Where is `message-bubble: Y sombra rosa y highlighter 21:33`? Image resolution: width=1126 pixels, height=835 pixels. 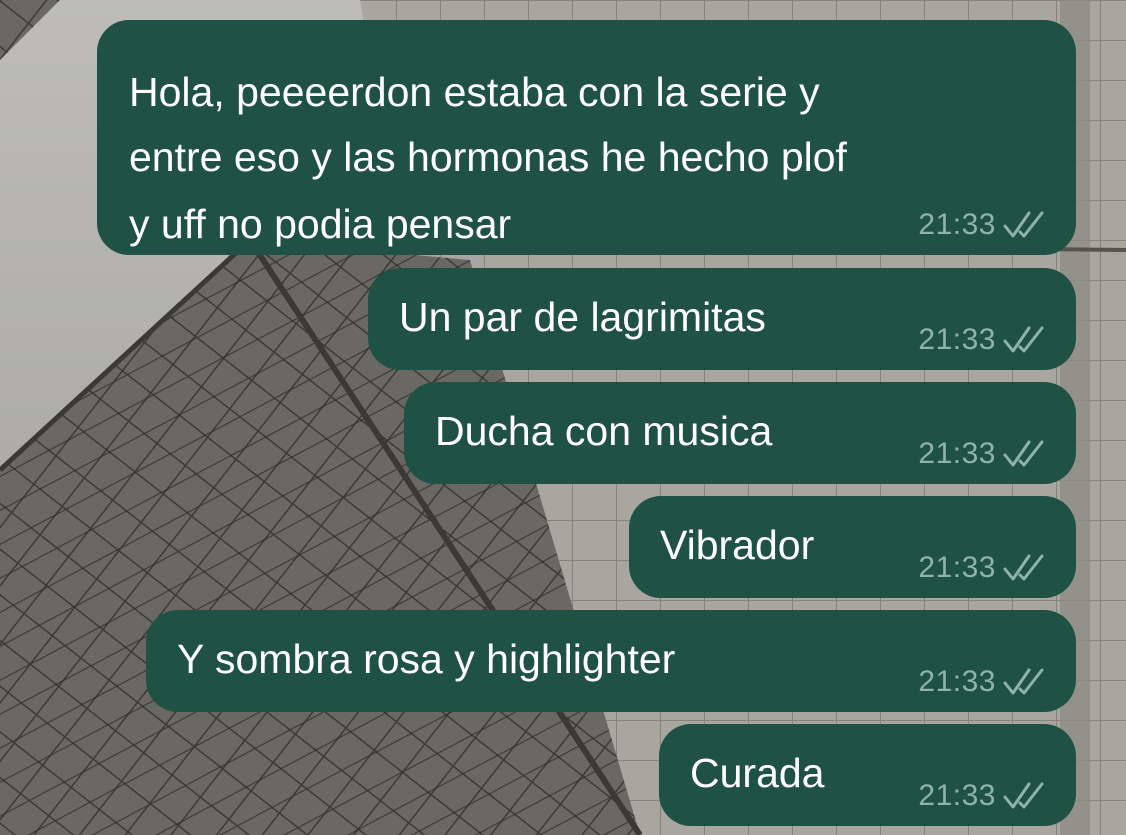
message-bubble: Y sombra rosa y highlighter 21:33 is located at coordinates (611, 661).